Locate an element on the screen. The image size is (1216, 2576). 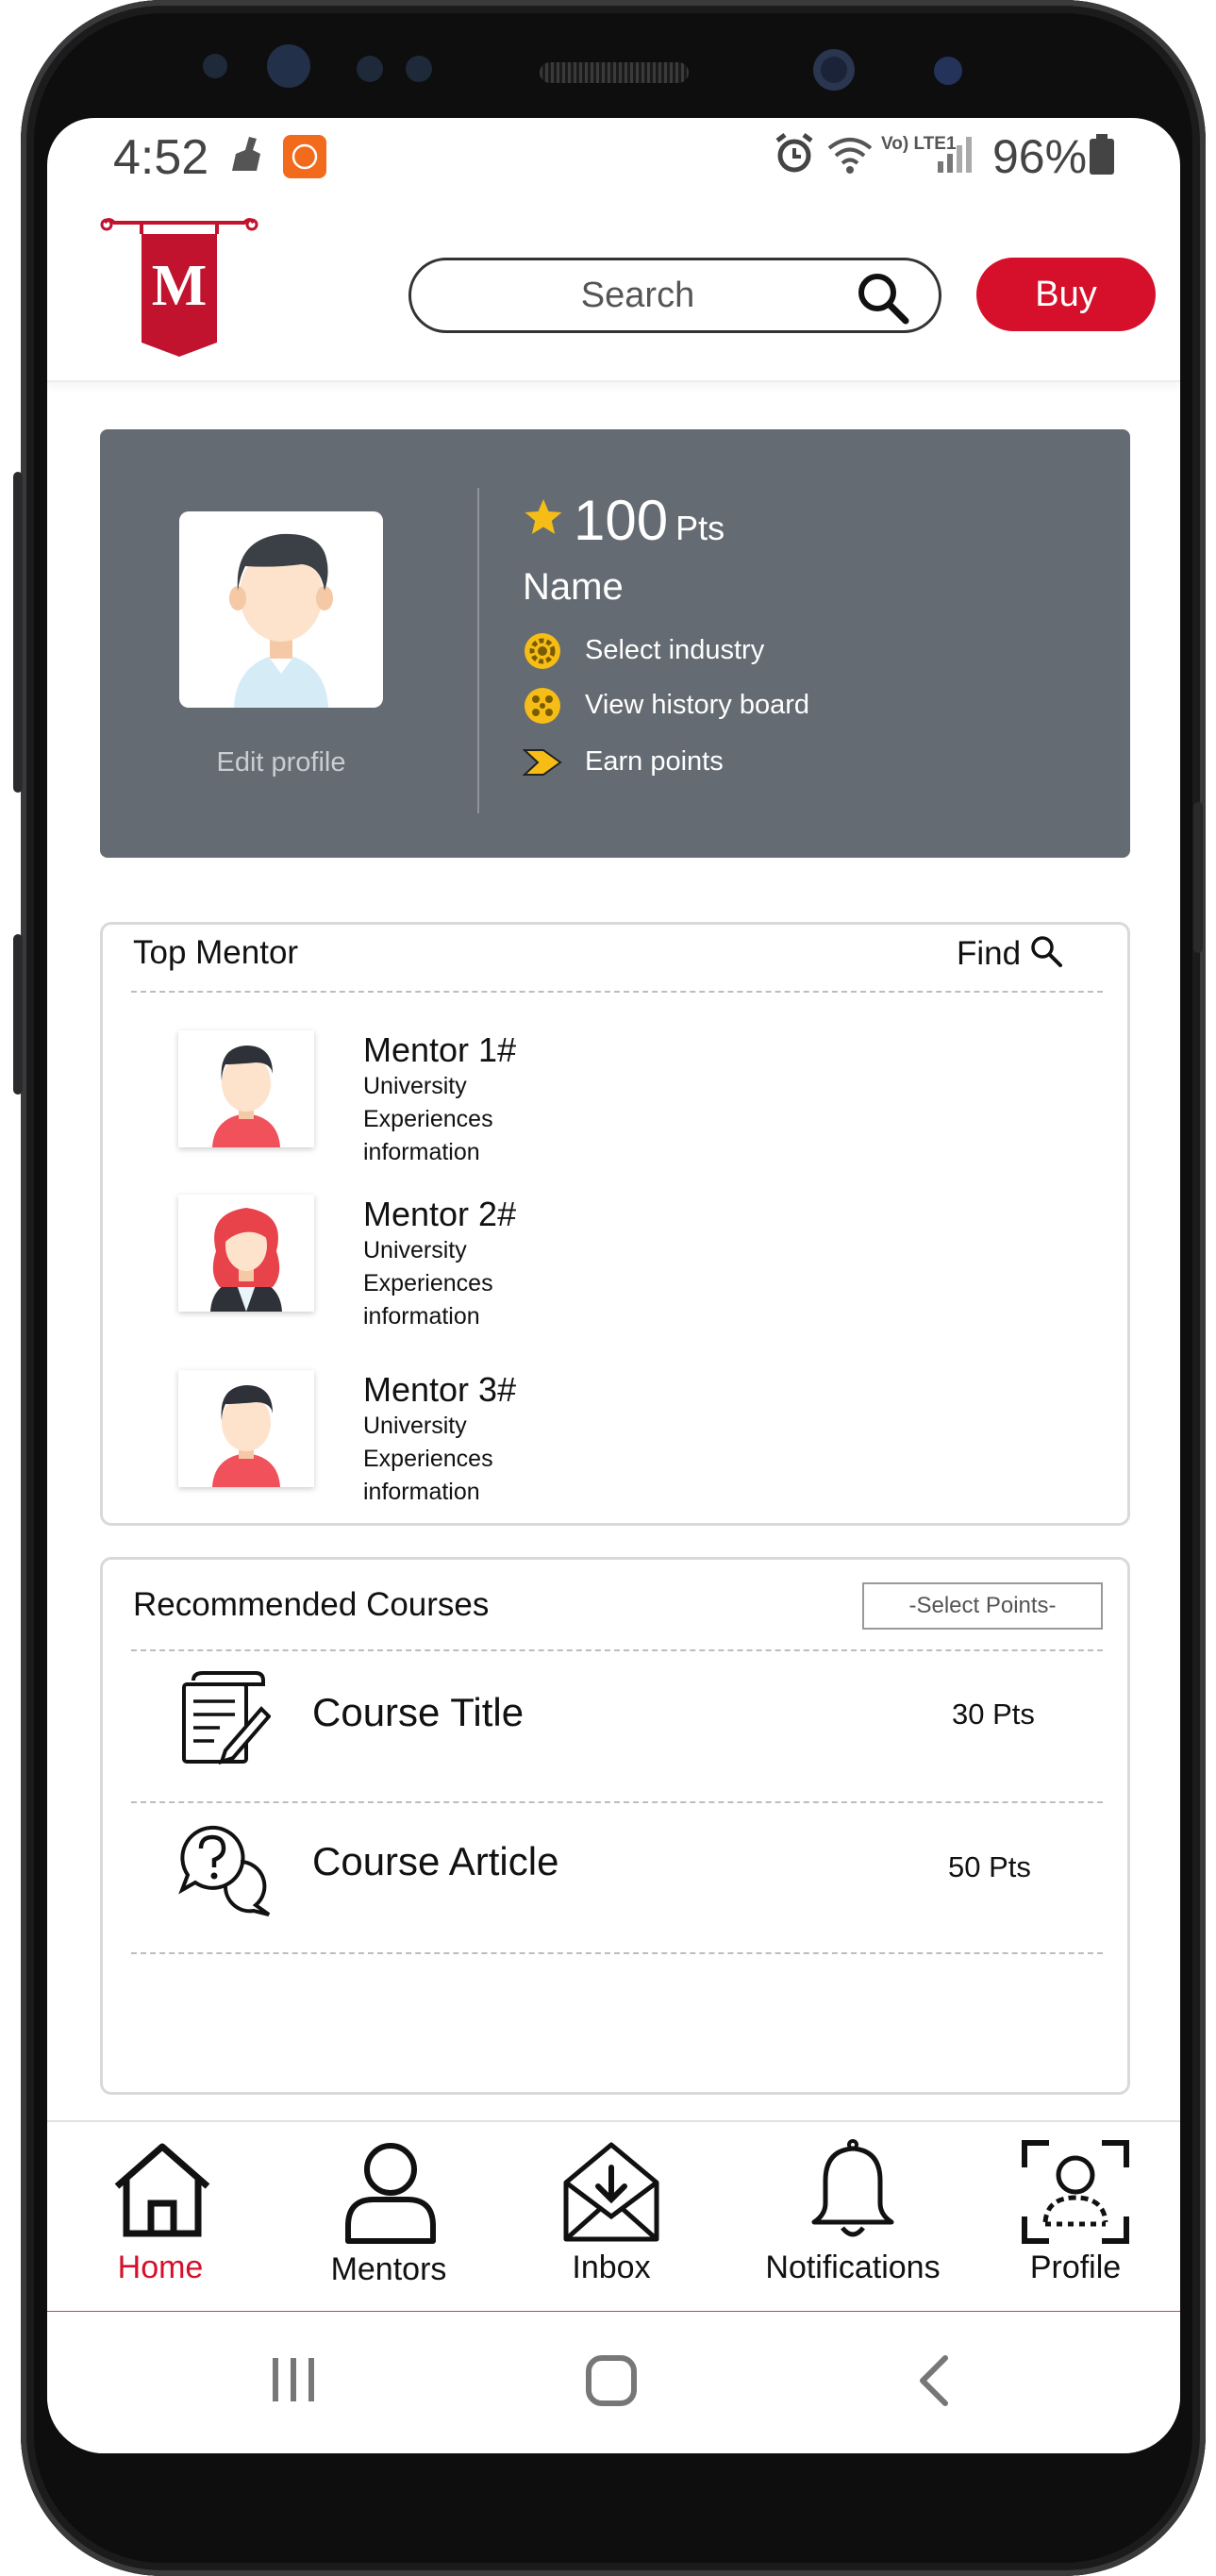
course-name: Course Title is located at coordinates (418, 1712).